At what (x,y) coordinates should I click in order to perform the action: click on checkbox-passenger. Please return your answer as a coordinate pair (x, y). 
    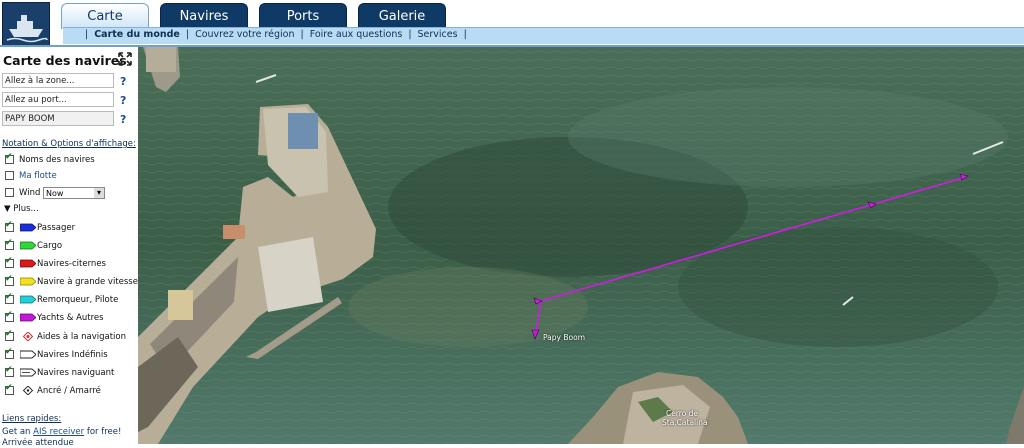
    Looking at the image, I should click on (9, 226).